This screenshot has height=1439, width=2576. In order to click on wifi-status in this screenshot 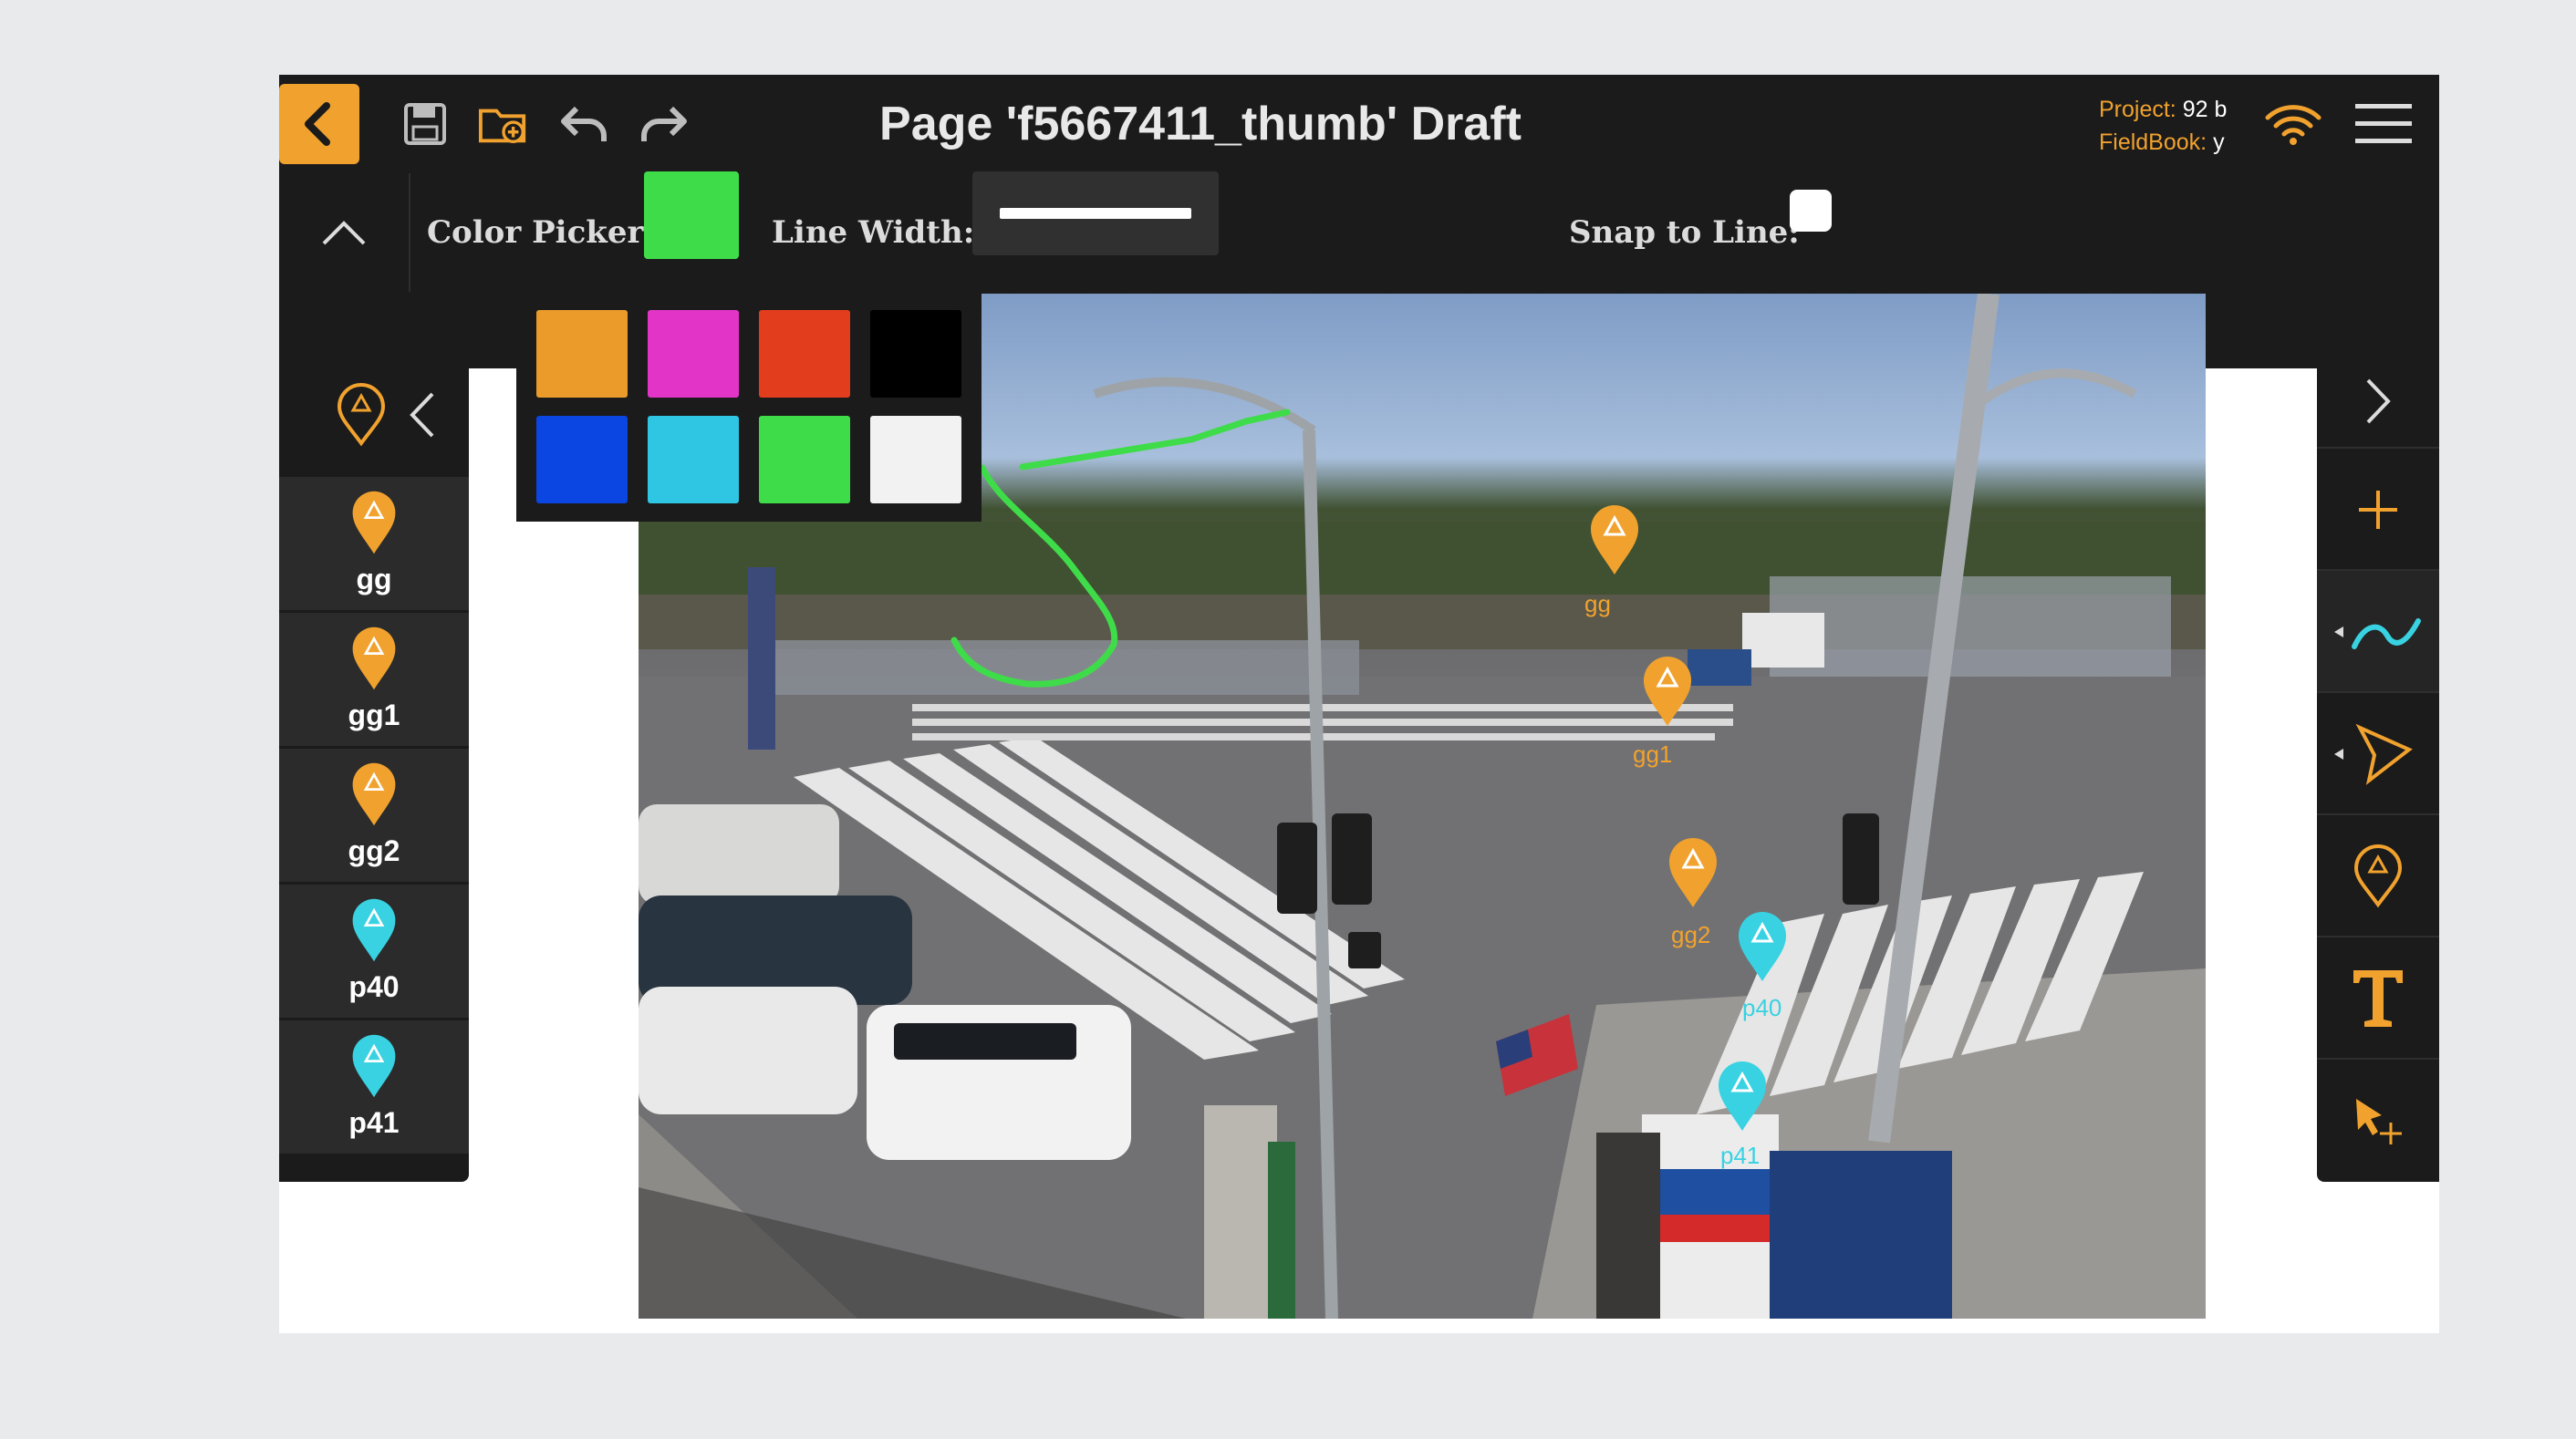, I will do `click(2293, 124)`.